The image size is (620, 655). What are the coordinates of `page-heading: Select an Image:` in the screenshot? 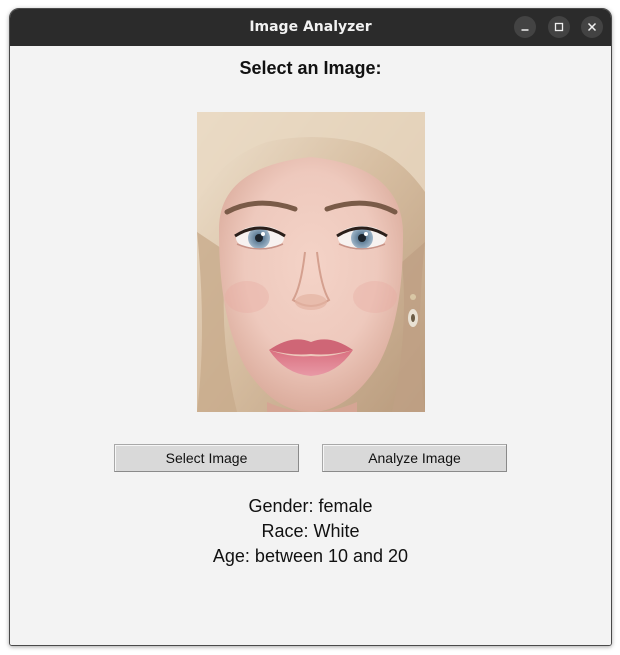 It's located at (310, 68).